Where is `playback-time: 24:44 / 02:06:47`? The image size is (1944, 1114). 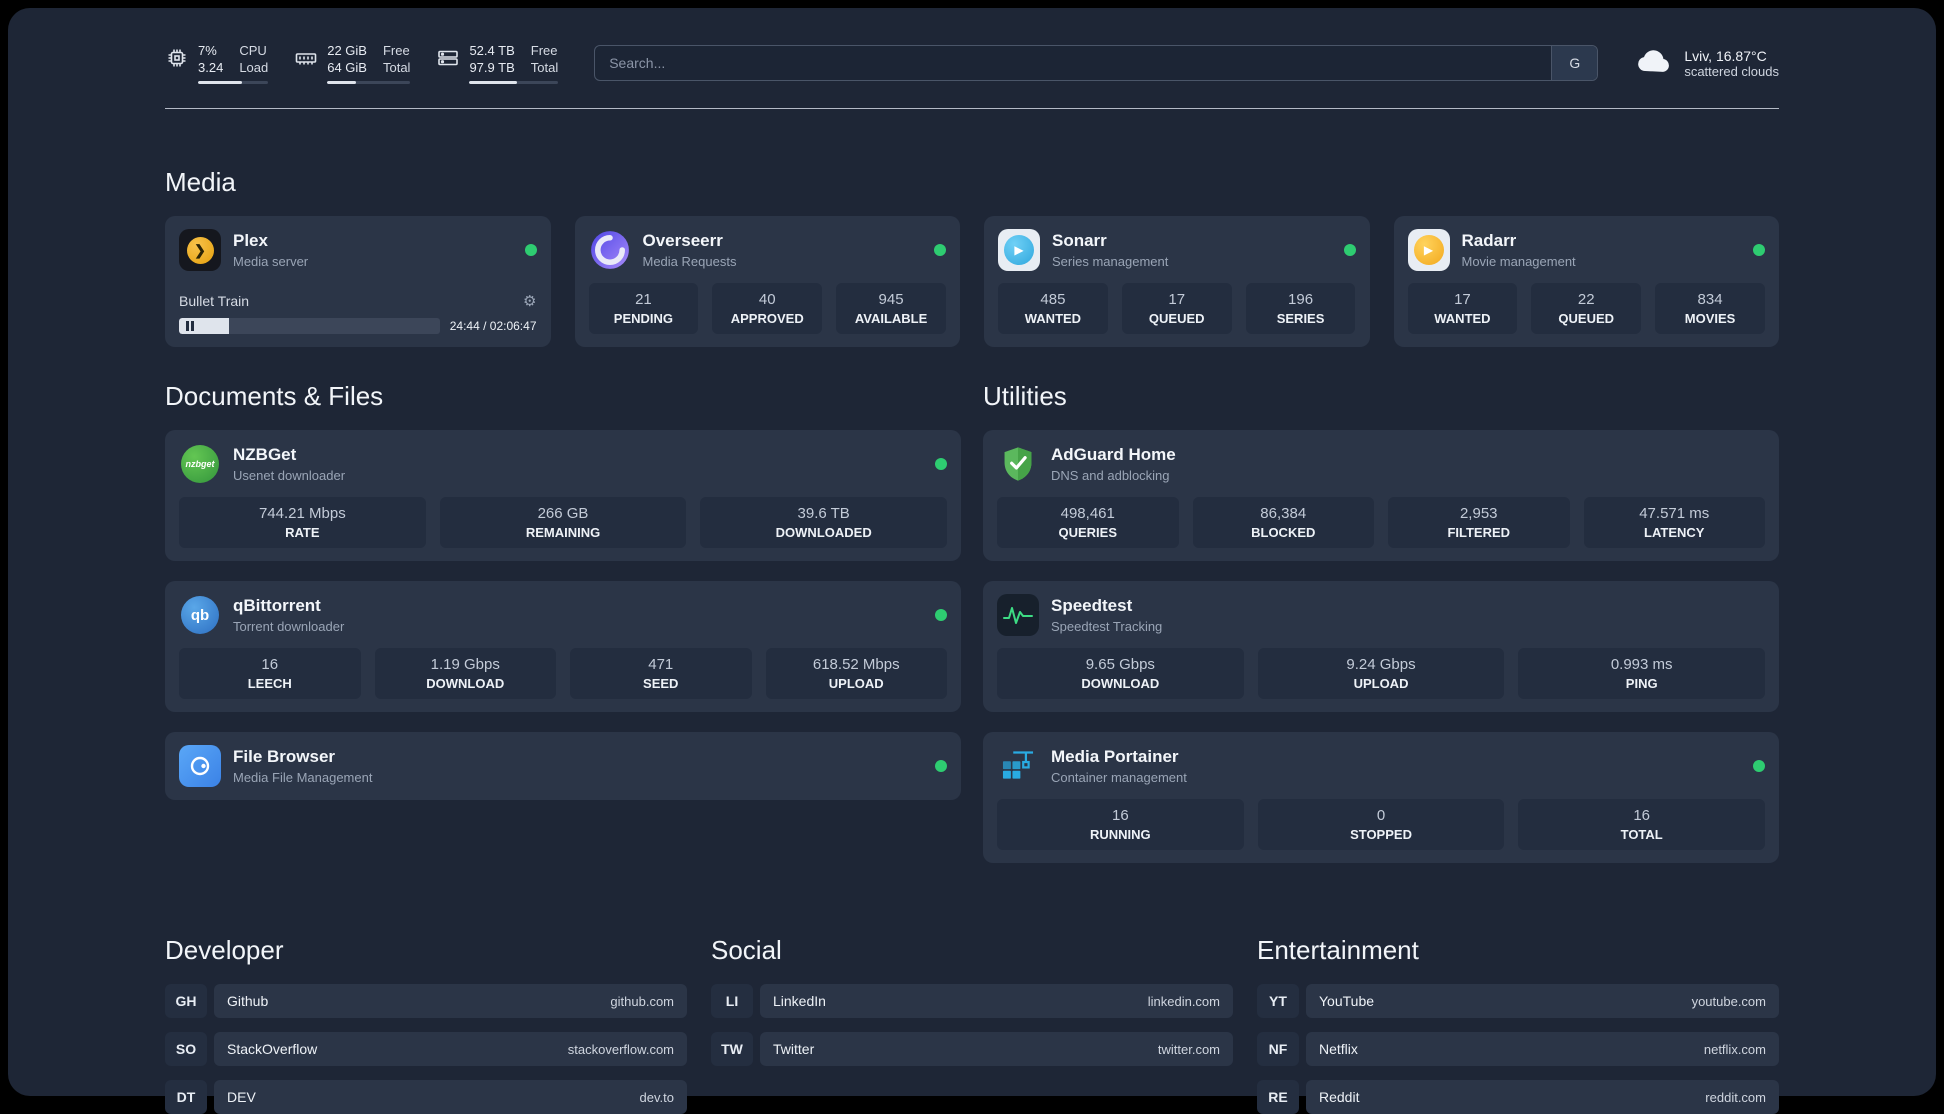 playback-time: 24:44 / 02:06:47 is located at coordinates (493, 326).